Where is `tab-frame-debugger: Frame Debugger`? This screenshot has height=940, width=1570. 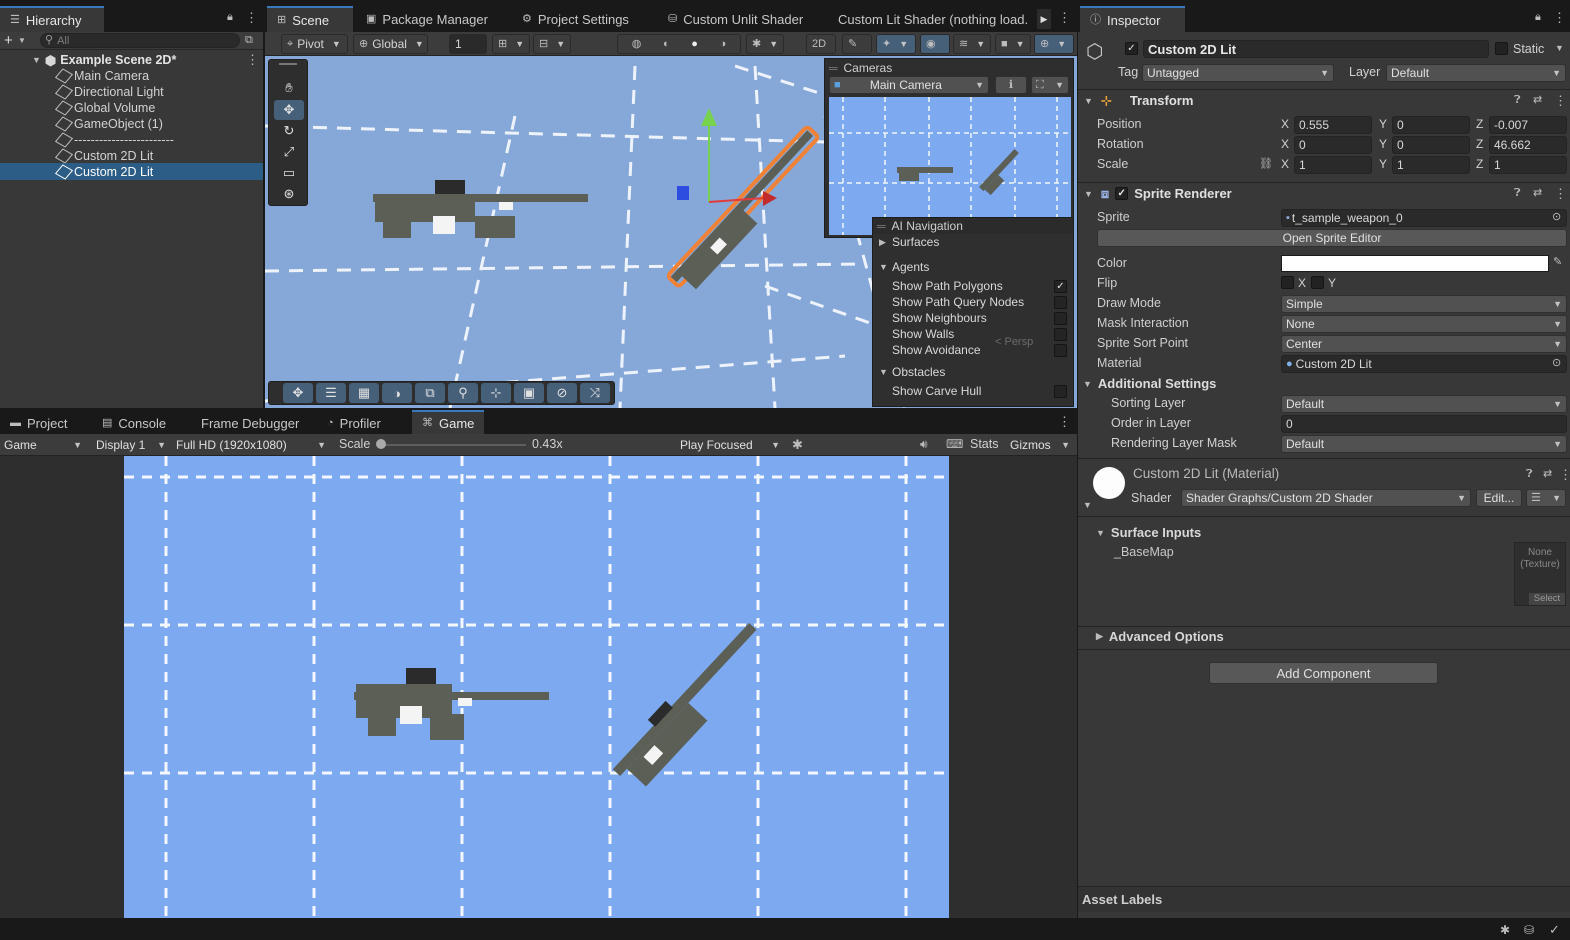 tab-frame-debugger: Frame Debugger is located at coordinates (250, 423).